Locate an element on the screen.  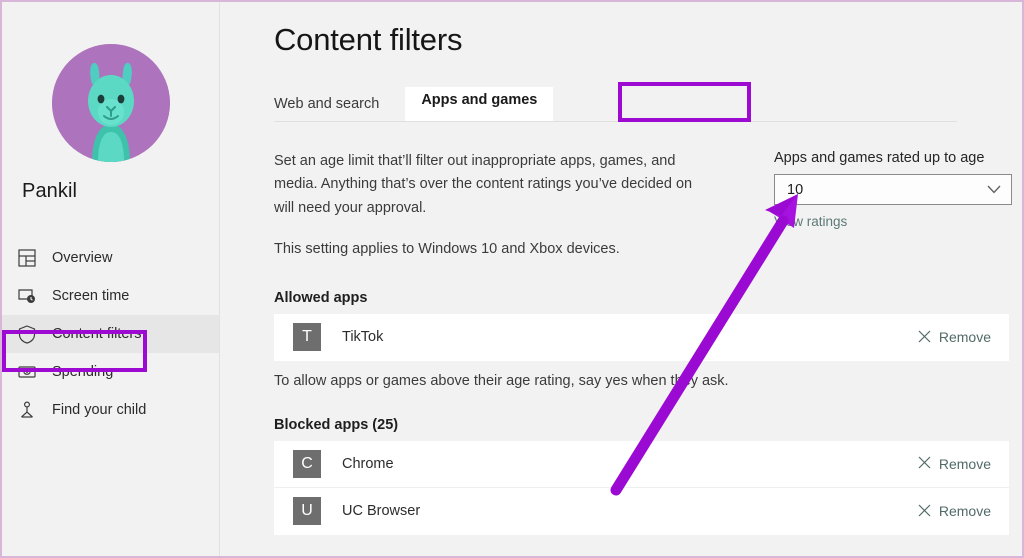
page-title: Content filters is located at coordinates (368, 39).